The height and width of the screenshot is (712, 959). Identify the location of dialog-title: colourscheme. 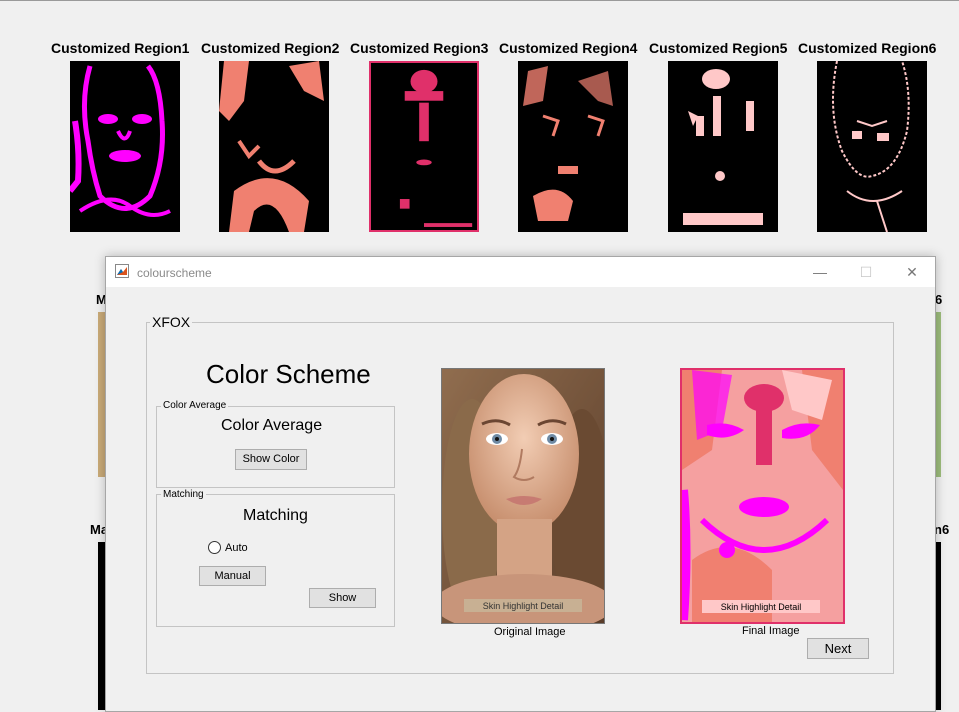
(174, 273).